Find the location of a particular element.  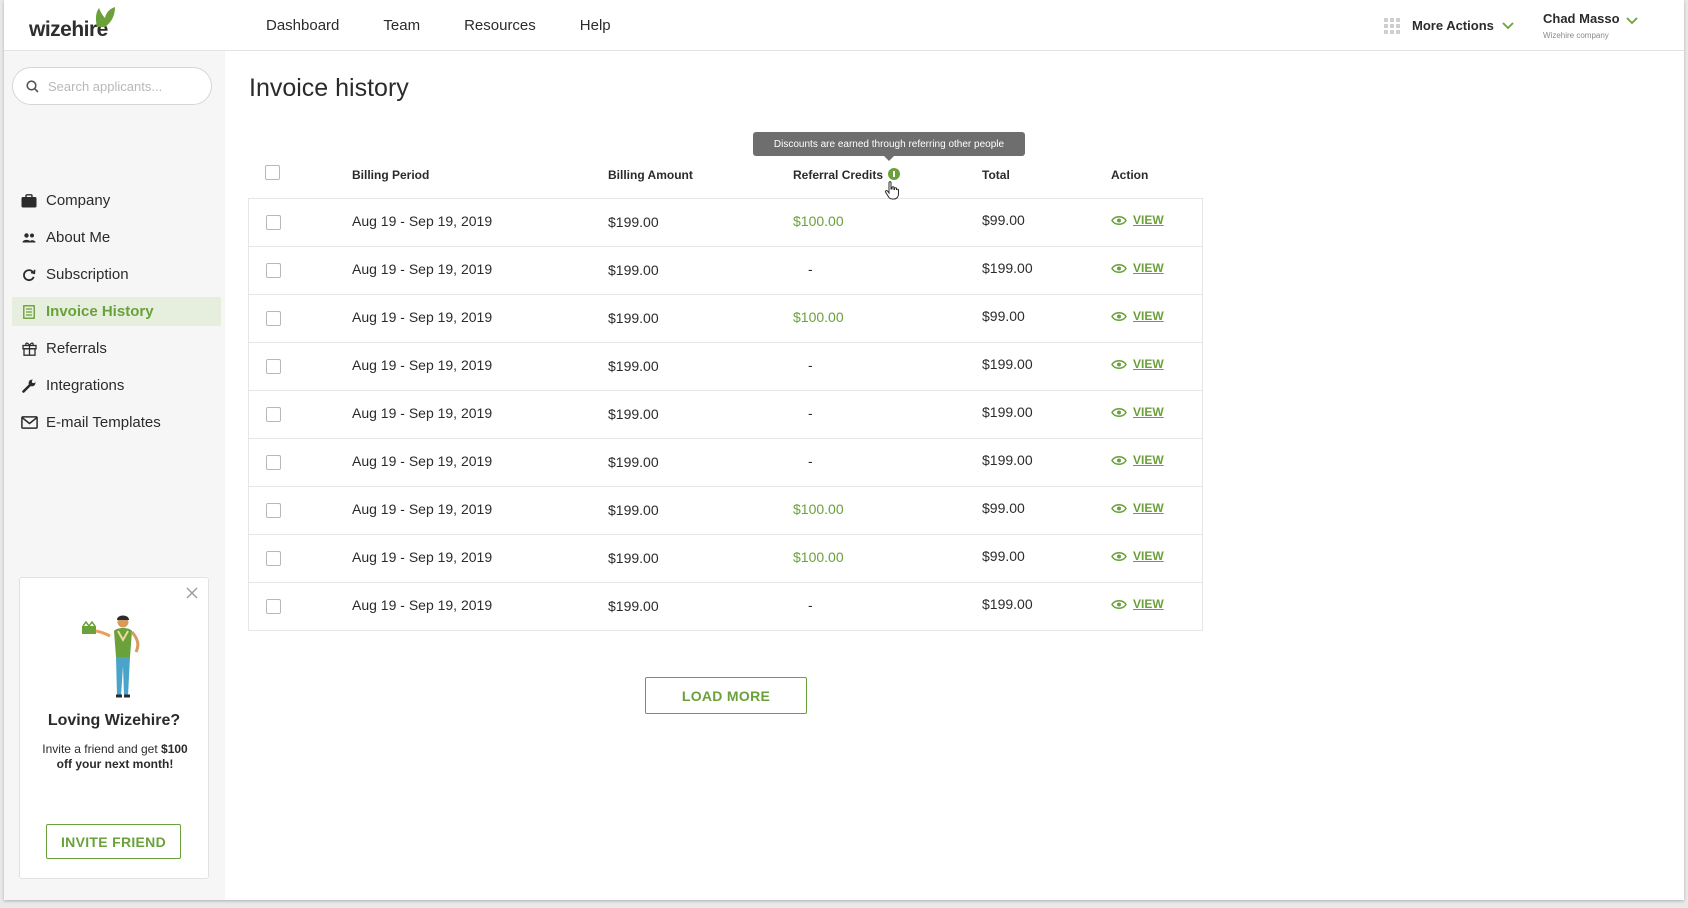

more-actions-menu: More Actions is located at coordinates (1449, 25).